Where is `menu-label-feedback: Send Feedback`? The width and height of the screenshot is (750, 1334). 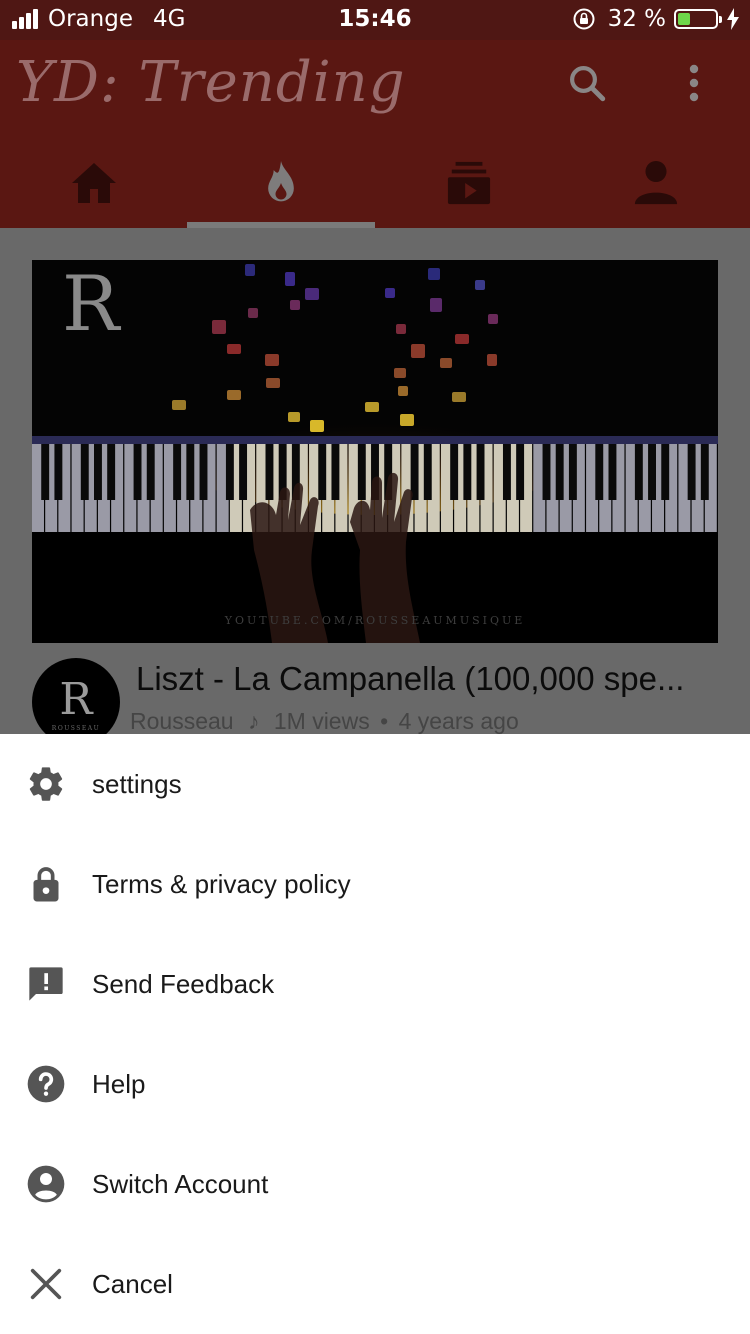 menu-label-feedback: Send Feedback is located at coordinates (183, 984).